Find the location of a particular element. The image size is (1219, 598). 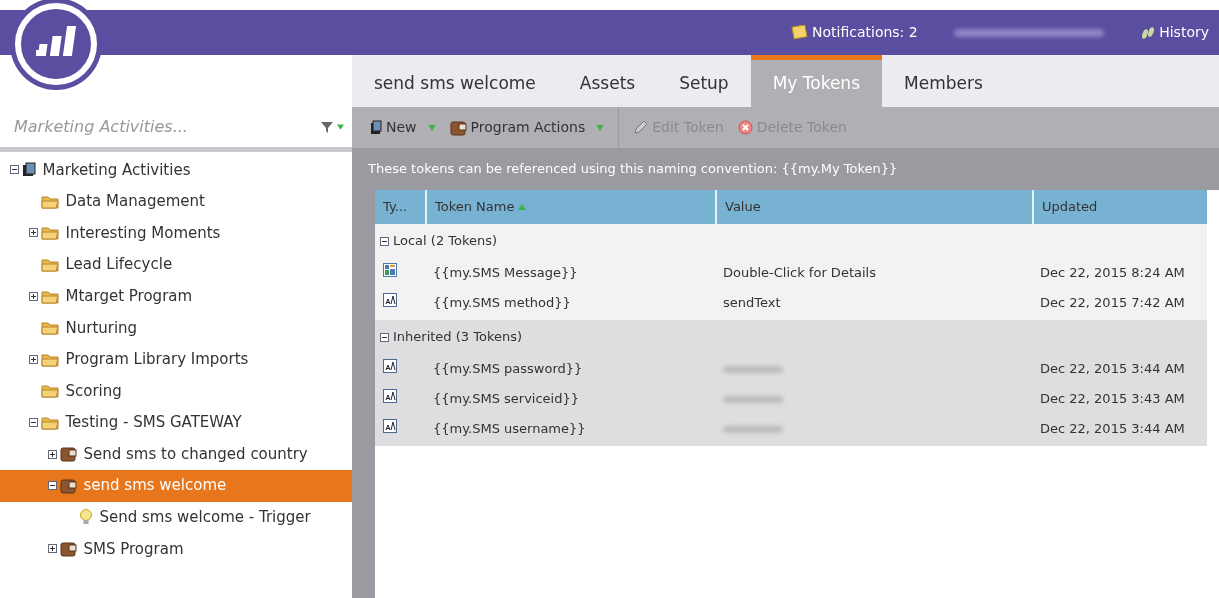

tab: send sms welcome is located at coordinates (455, 81).